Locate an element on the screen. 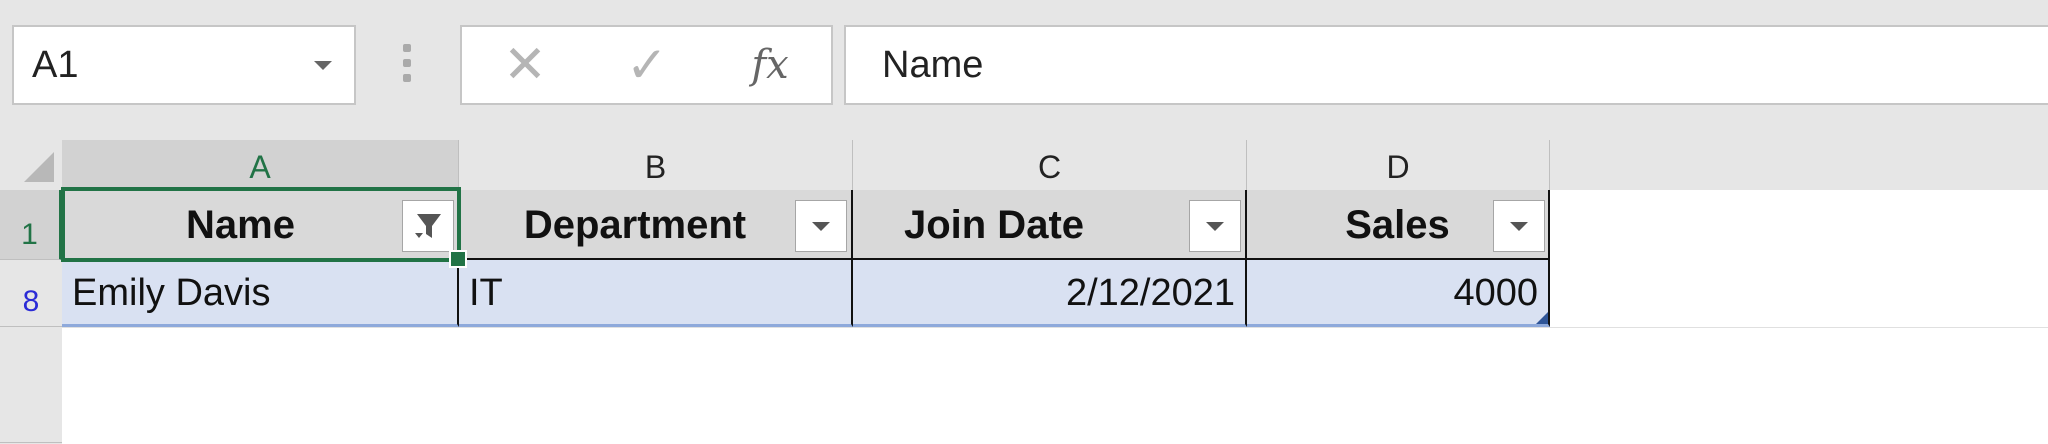  header-label: Department is located at coordinates (635, 225).